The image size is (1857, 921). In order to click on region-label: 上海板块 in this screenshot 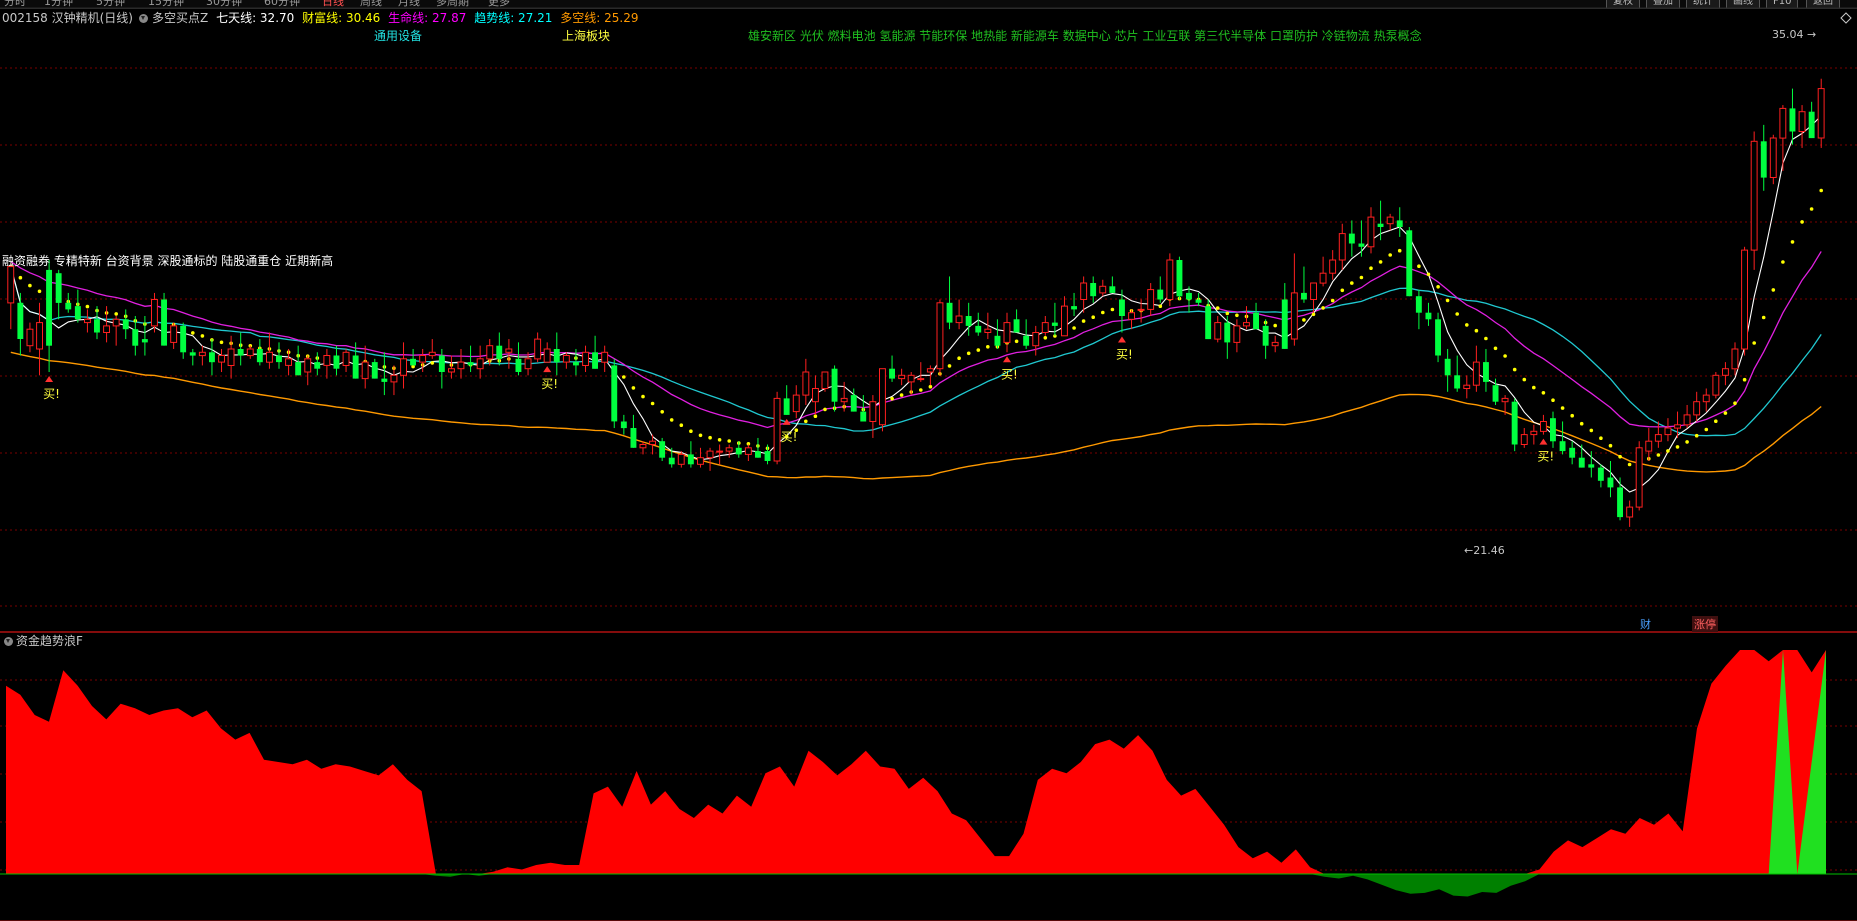, I will do `click(586, 35)`.